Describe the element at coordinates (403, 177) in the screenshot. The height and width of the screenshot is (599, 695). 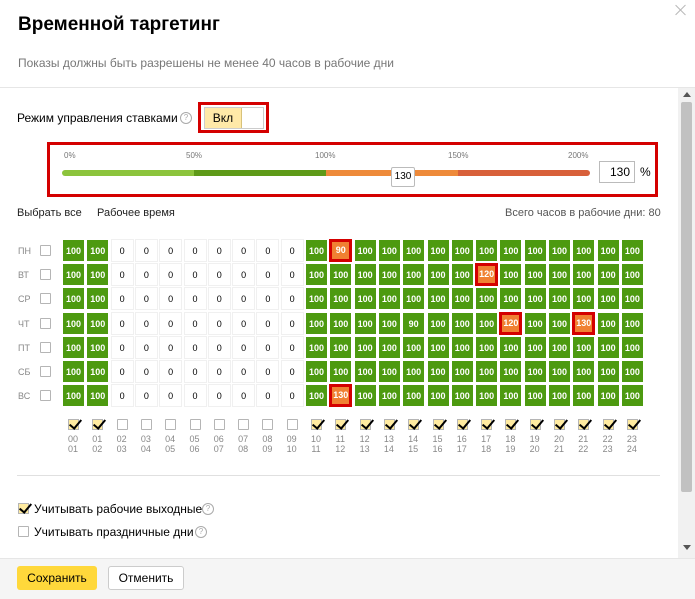
I see `slider-handle: 130` at that location.